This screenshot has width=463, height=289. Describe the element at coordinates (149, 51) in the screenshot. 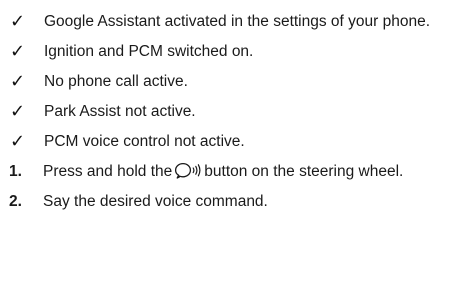

I see `prerequisite-text: Ignition and PCM switched on.` at that location.